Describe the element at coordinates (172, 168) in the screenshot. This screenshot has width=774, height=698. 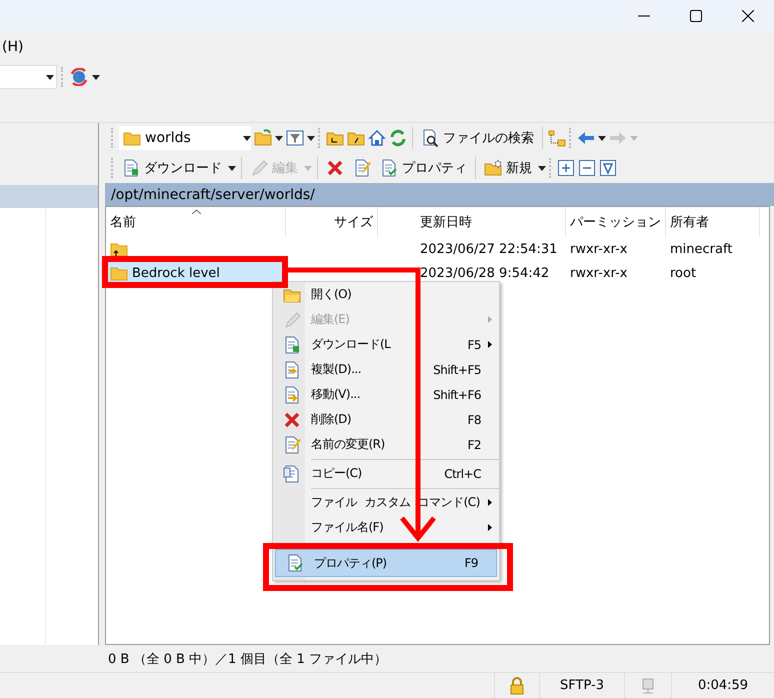
I see `toolbar-button: ダウンロード` at that location.